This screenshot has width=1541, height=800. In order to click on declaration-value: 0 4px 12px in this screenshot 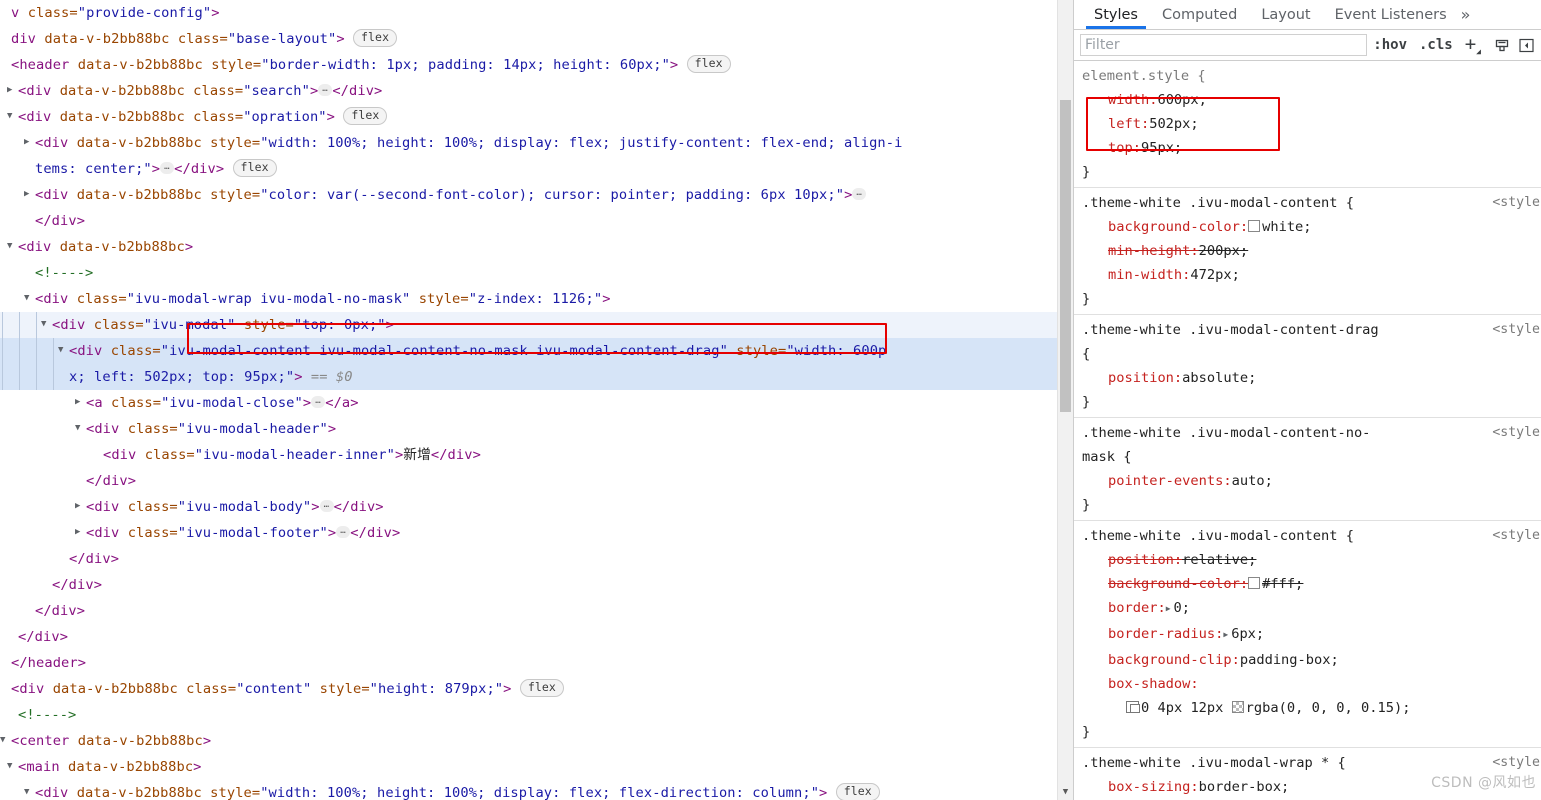, I will do `click(1186, 708)`.